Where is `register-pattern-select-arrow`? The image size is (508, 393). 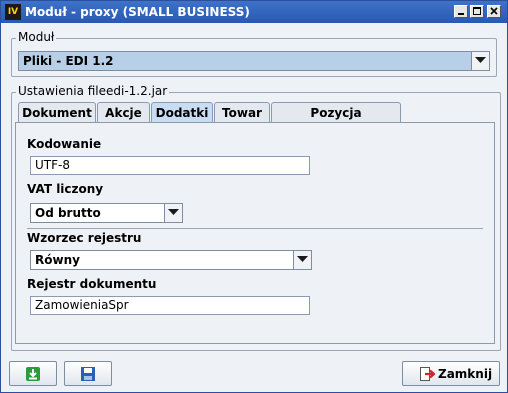 register-pattern-select-arrow is located at coordinates (302, 260).